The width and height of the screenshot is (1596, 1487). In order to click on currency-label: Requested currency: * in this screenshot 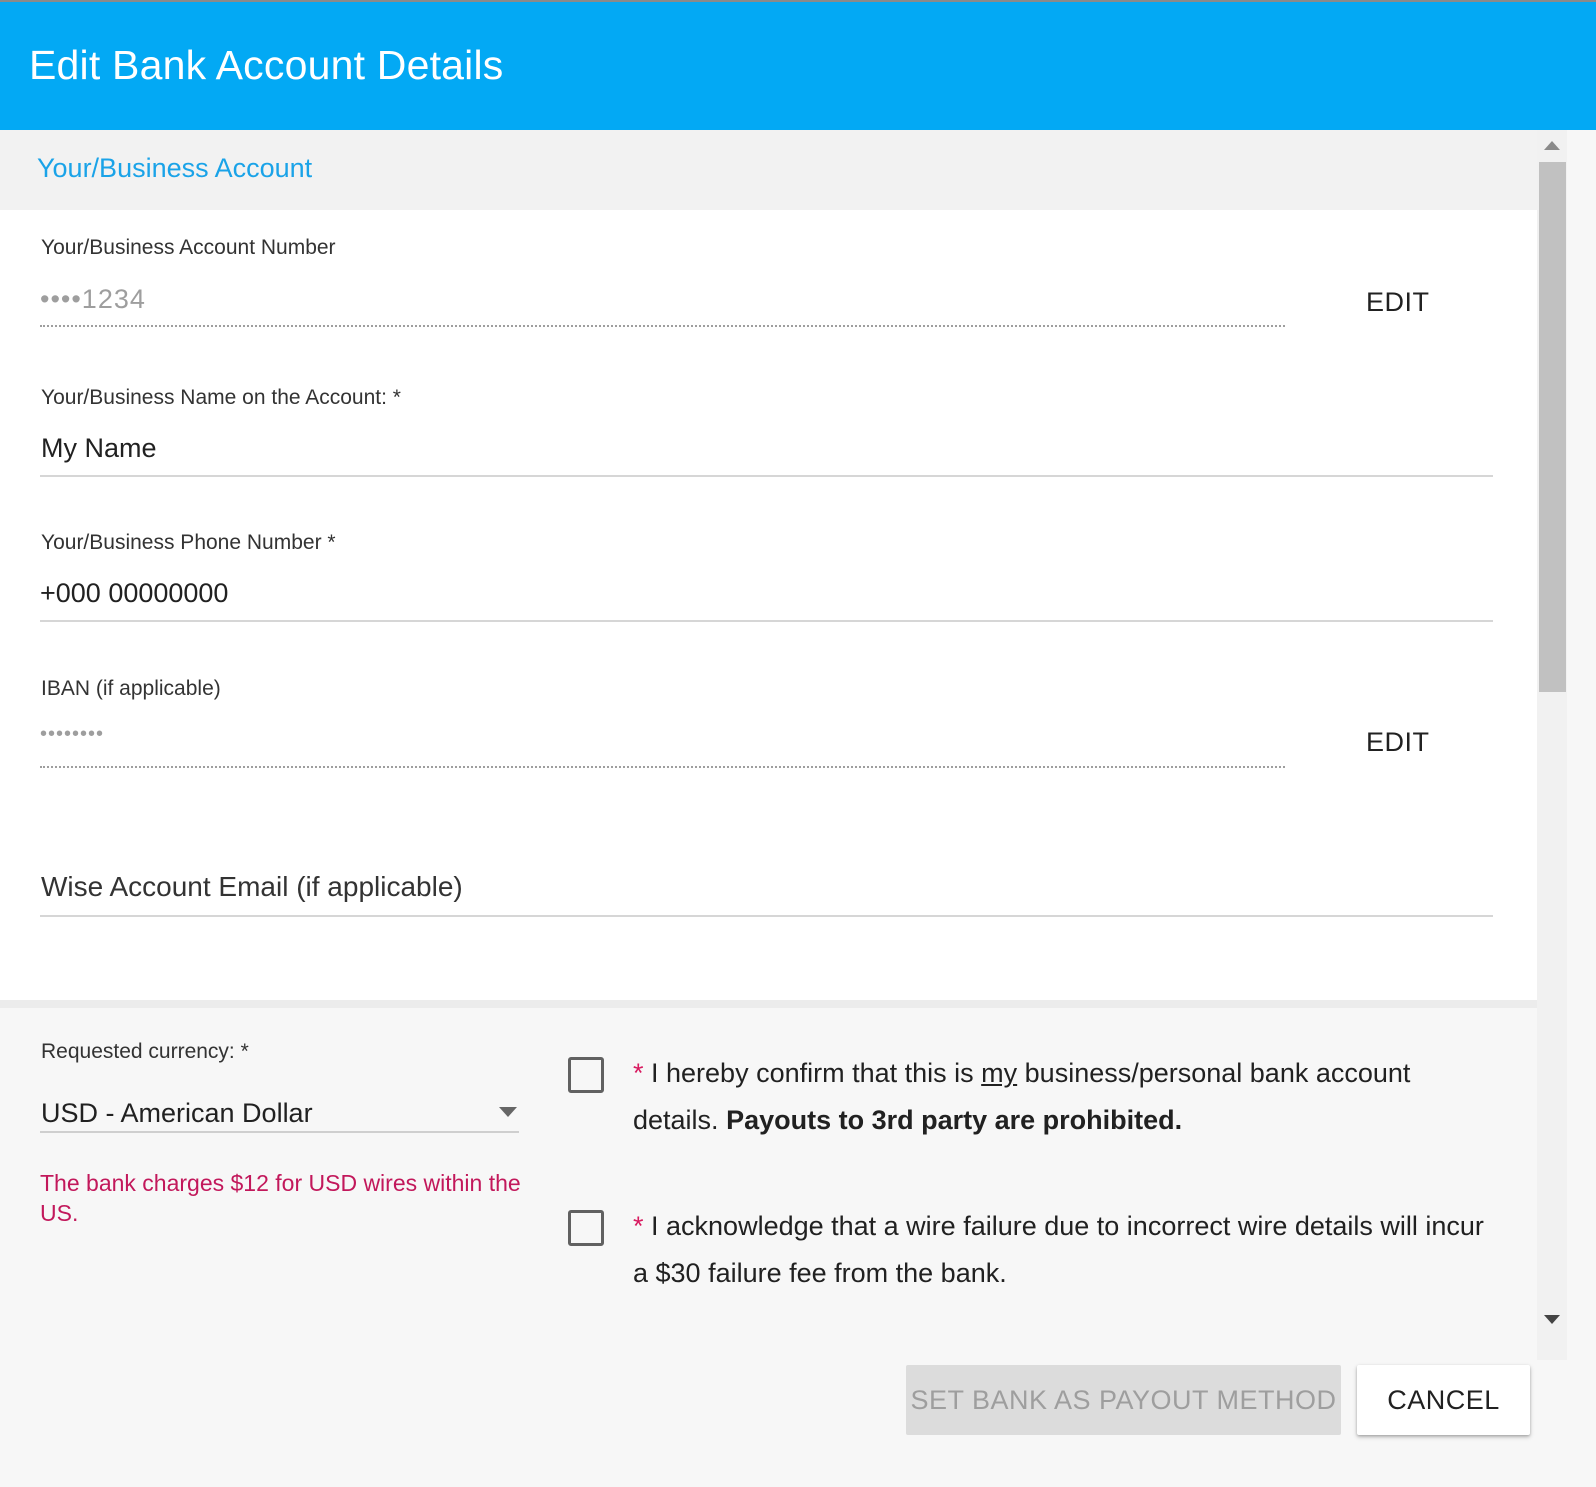, I will do `click(145, 1051)`.